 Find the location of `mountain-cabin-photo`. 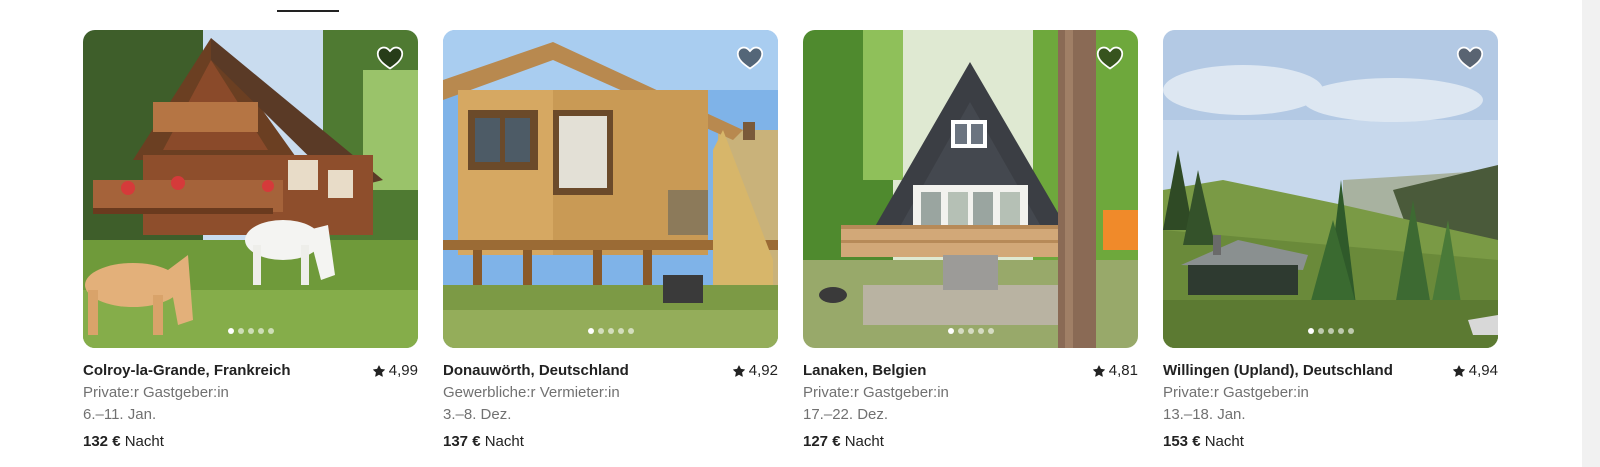

mountain-cabin-photo is located at coordinates (1330, 189).